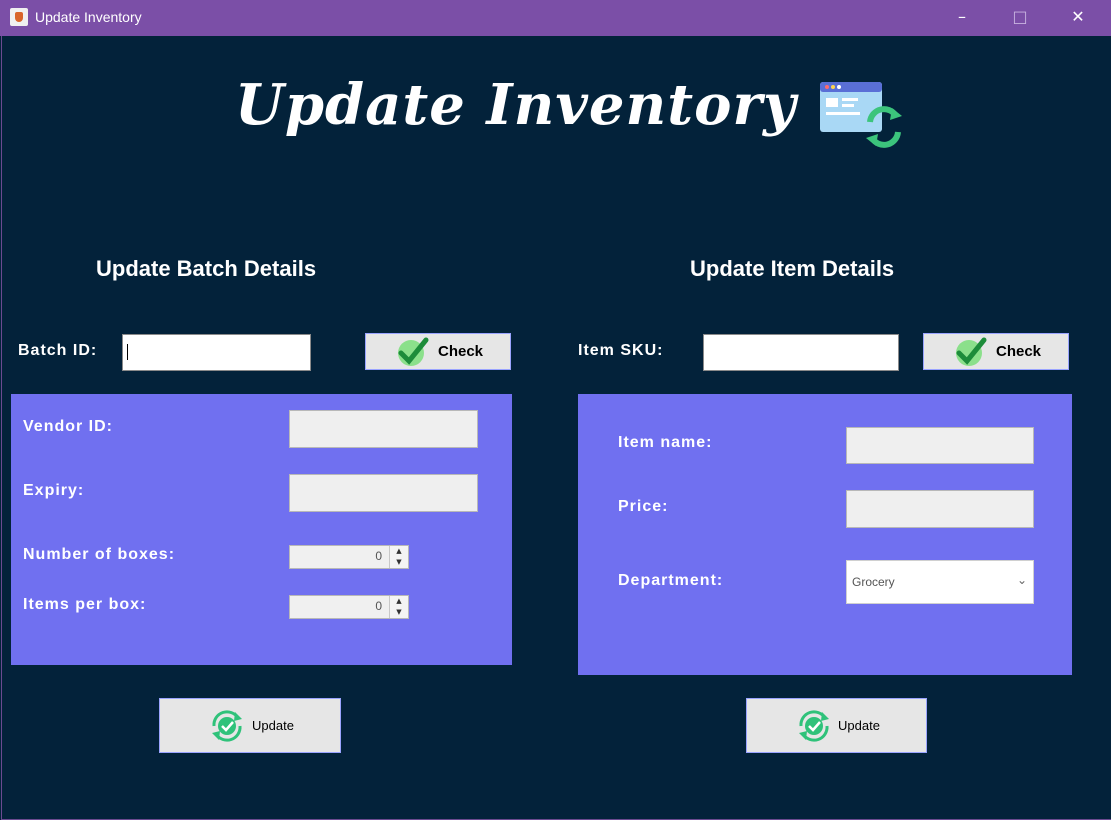 This screenshot has height=820, width=1111. What do you see at coordinates (1078, 18) in the screenshot?
I see `close-button: ✕` at bounding box center [1078, 18].